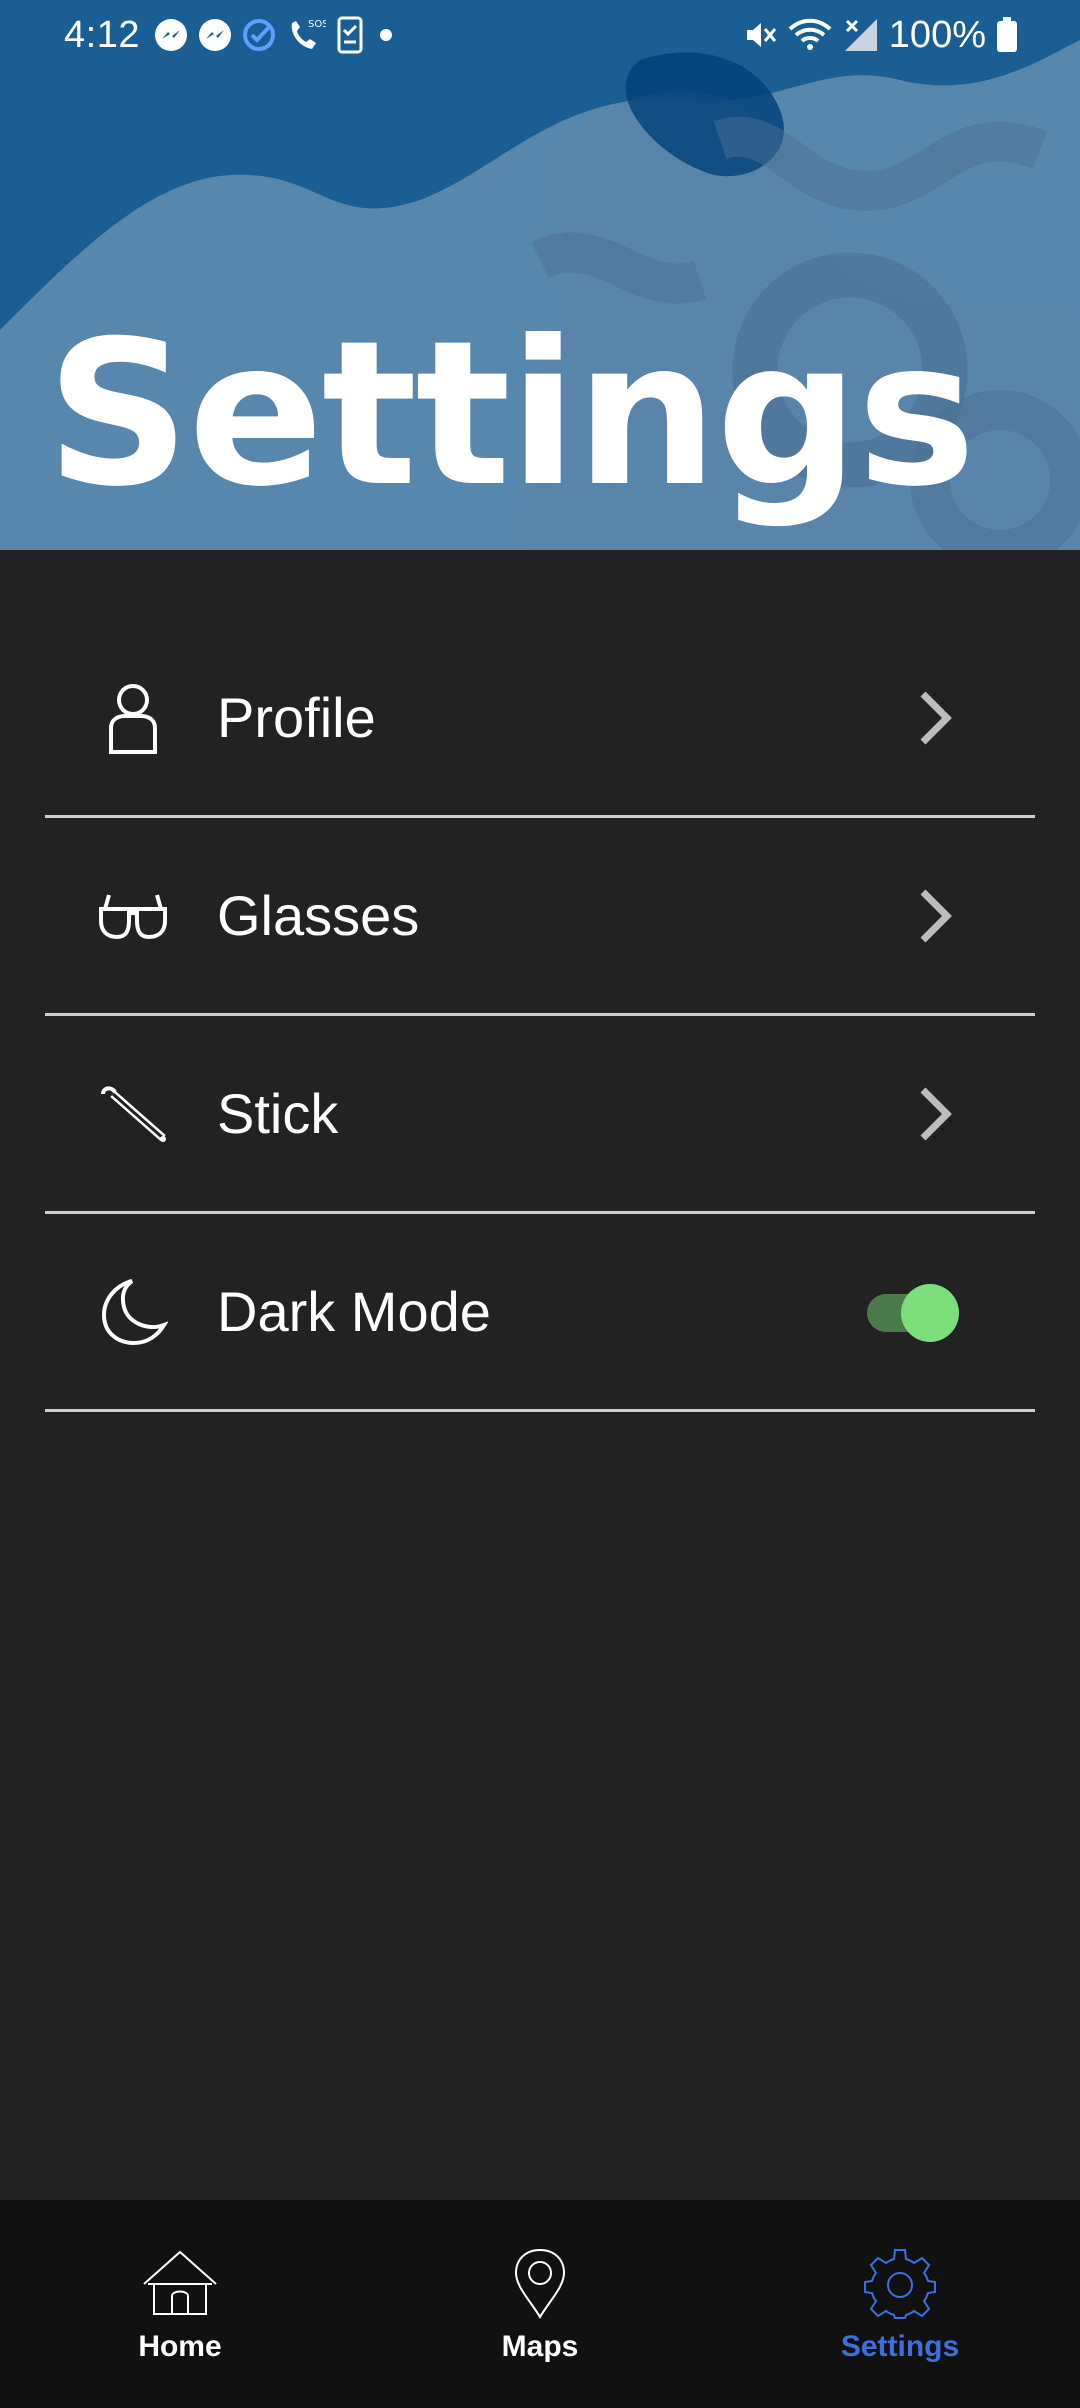  Describe the element at coordinates (540, 2282) in the screenshot. I see `map-pin-icon` at that location.